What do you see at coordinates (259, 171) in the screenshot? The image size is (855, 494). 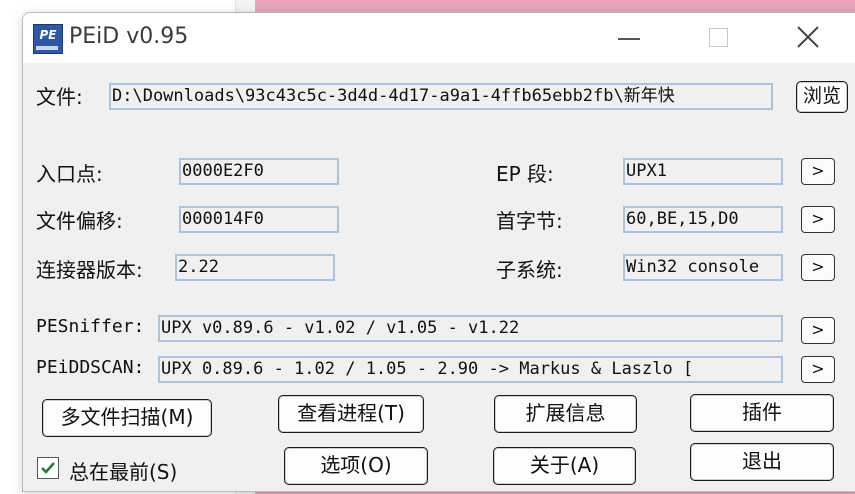 I see `entry-point-field: 0000E2F0` at bounding box center [259, 171].